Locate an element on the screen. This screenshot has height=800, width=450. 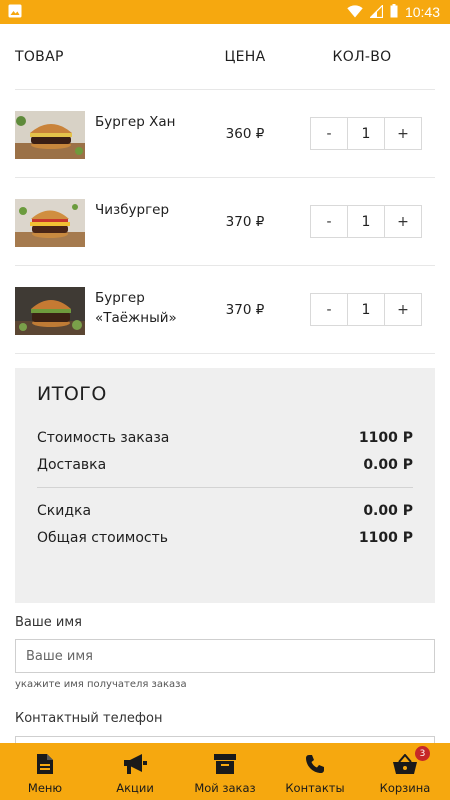
nav-item-contacts: Контакты is located at coordinates (315, 771).